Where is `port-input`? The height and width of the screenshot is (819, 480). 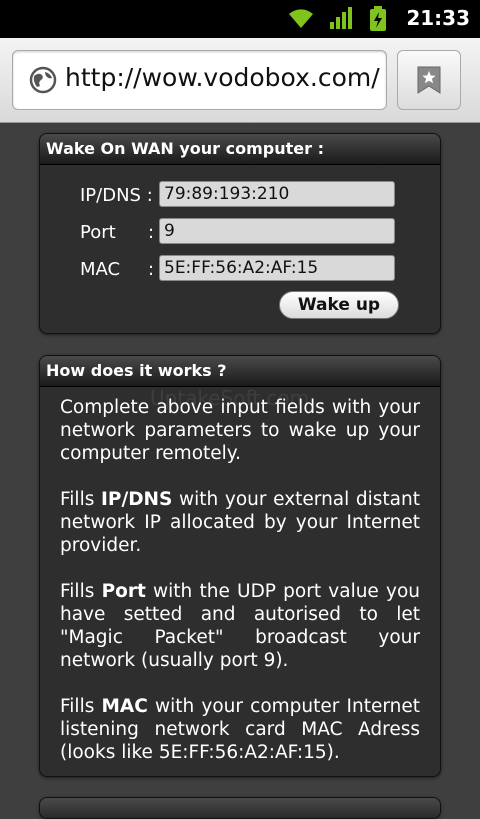 port-input is located at coordinates (277, 231).